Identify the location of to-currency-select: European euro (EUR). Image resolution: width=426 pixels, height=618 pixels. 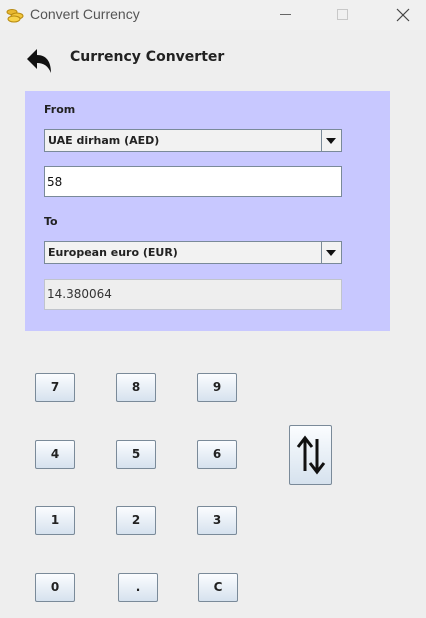
(193, 252).